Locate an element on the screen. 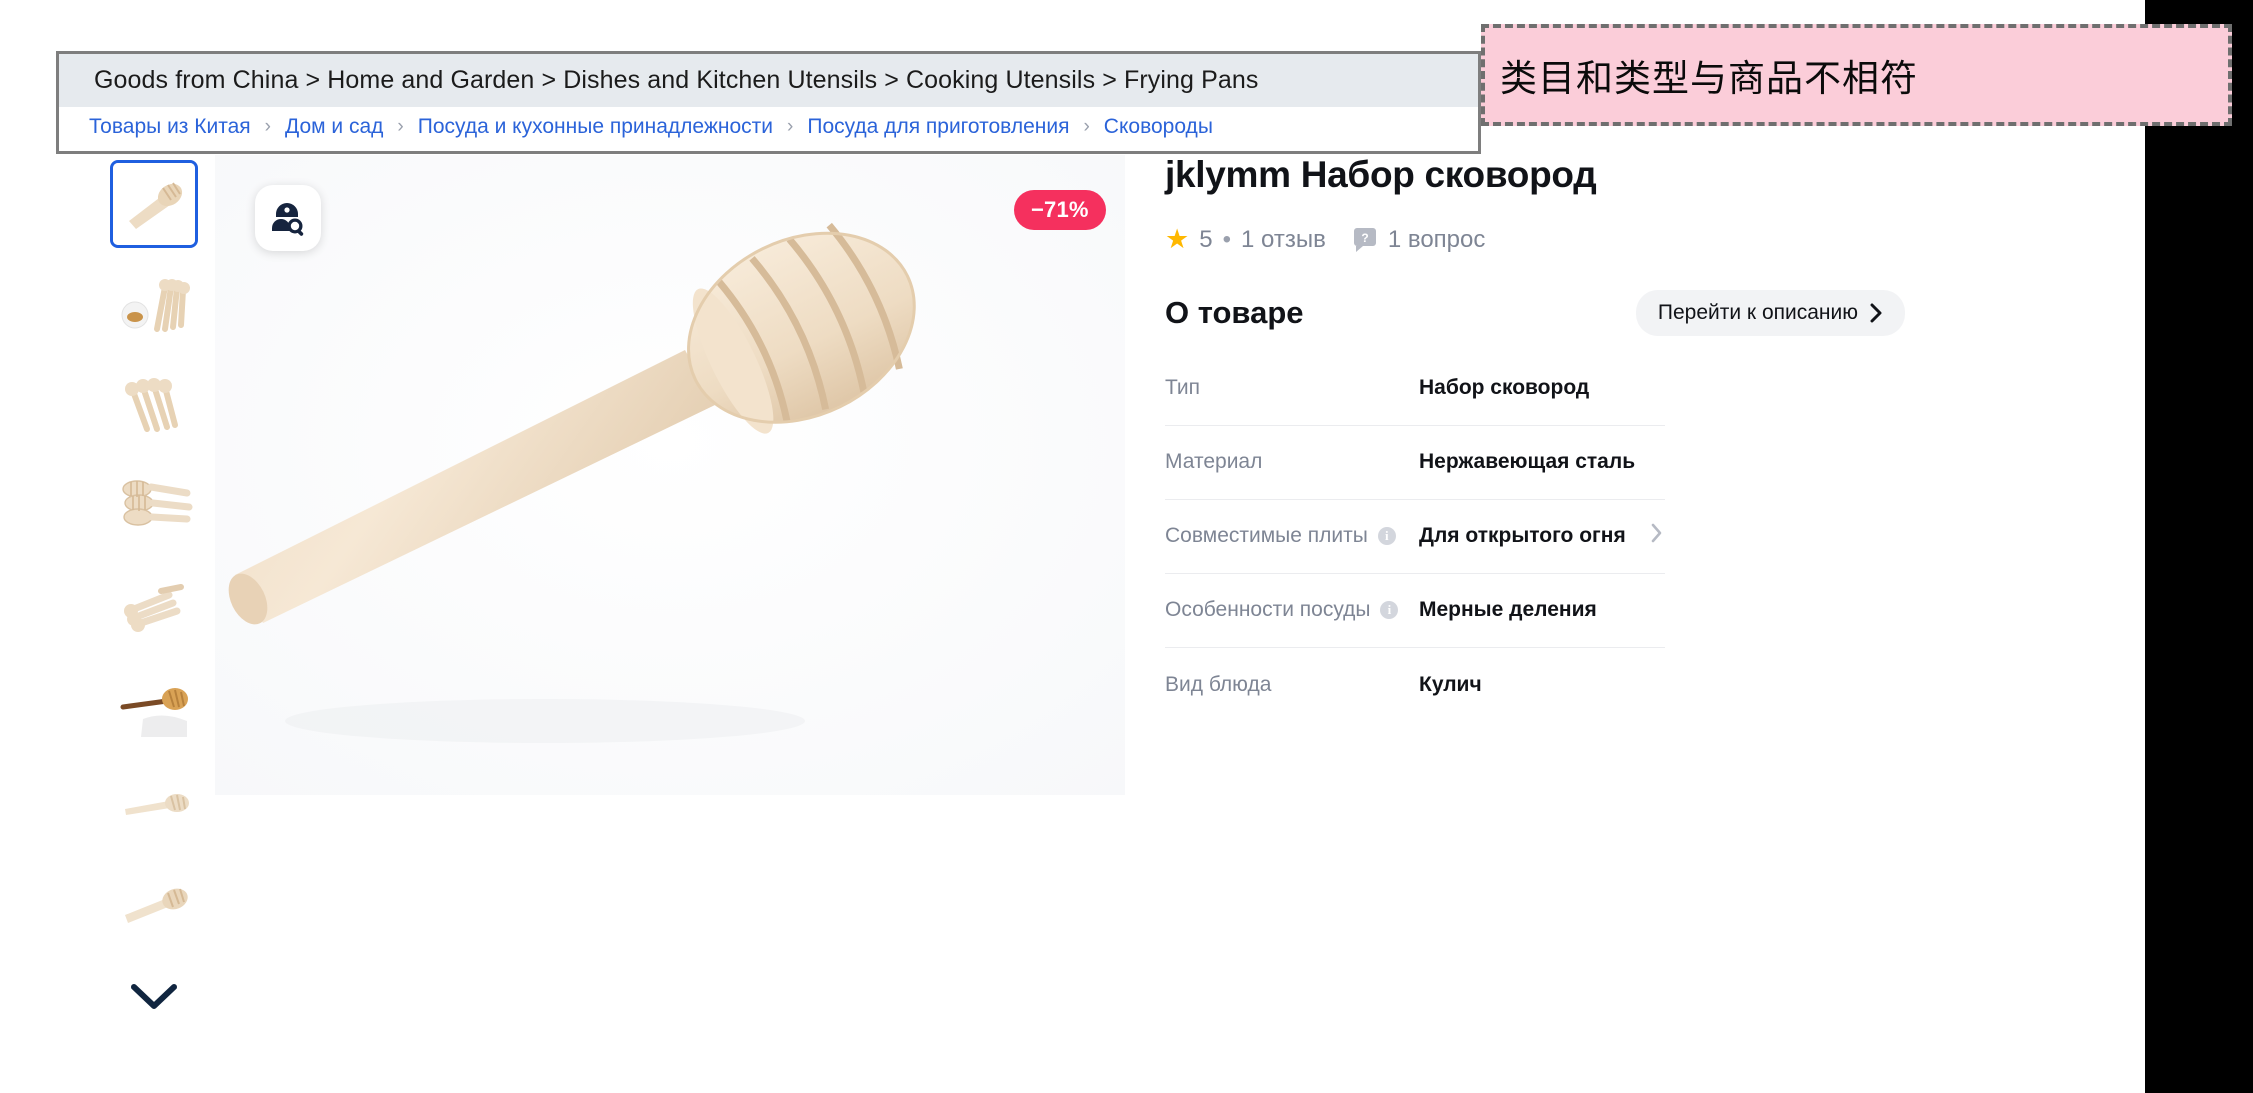 This screenshot has width=2253, height=1093. attribute-key-label: Вид блюда is located at coordinates (1218, 684).